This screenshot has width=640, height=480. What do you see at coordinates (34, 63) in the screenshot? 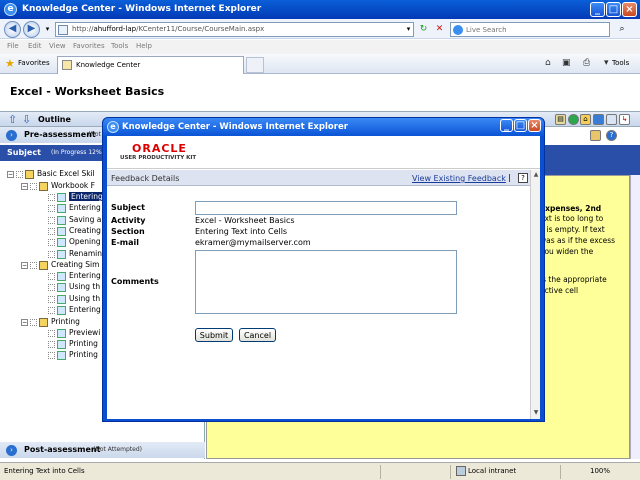
I see `favorites-button: Favorites` at bounding box center [34, 63].